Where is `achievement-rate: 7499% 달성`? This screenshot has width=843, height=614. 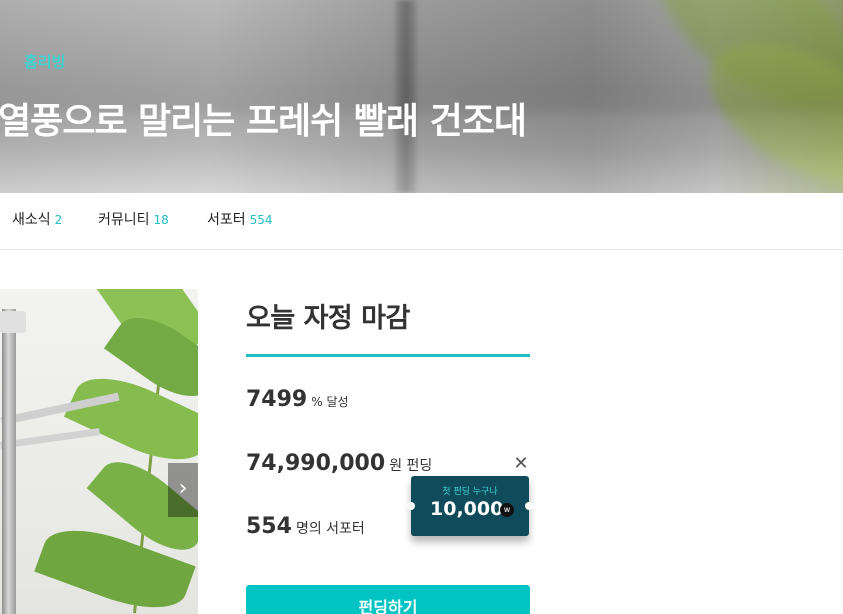
achievement-rate: 7499% 달성 is located at coordinates (297, 399).